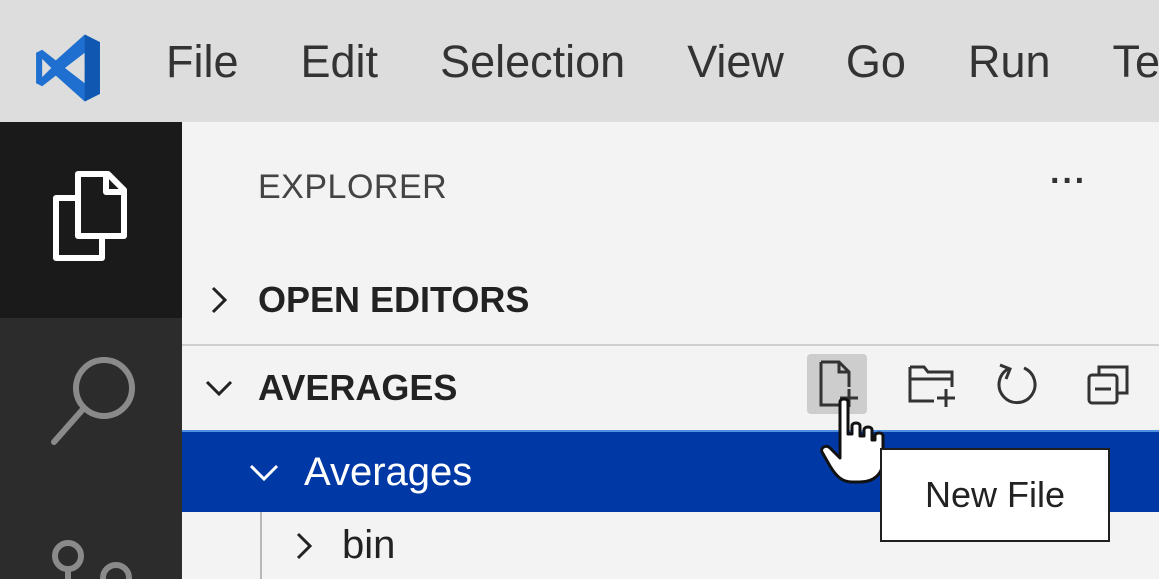  Describe the element at coordinates (1009, 61) in the screenshot. I see `menu-run: Run` at that location.